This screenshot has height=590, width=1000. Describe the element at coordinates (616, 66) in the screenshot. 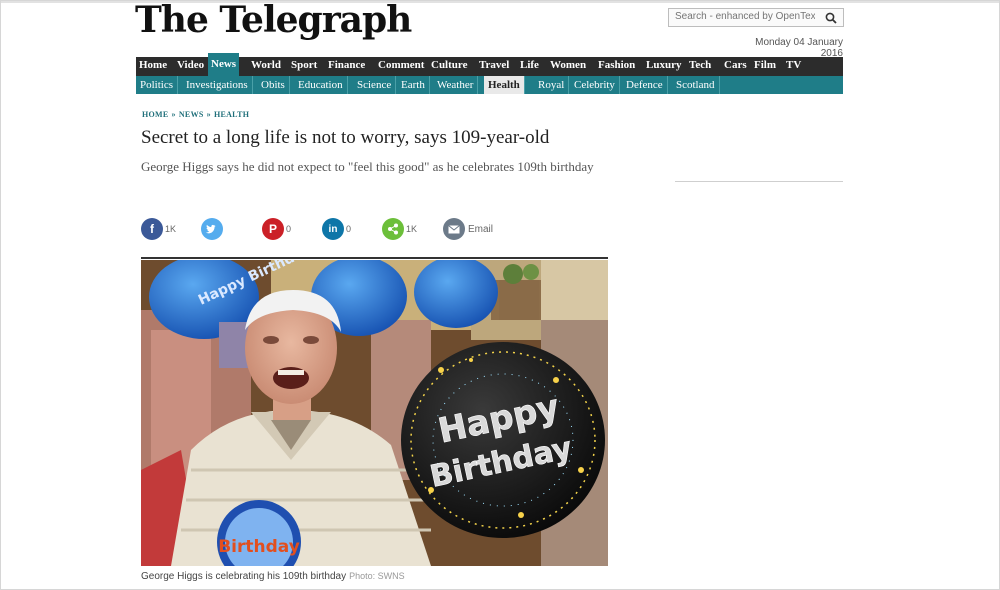

I see `nav-item-fashion: Fashion` at that location.